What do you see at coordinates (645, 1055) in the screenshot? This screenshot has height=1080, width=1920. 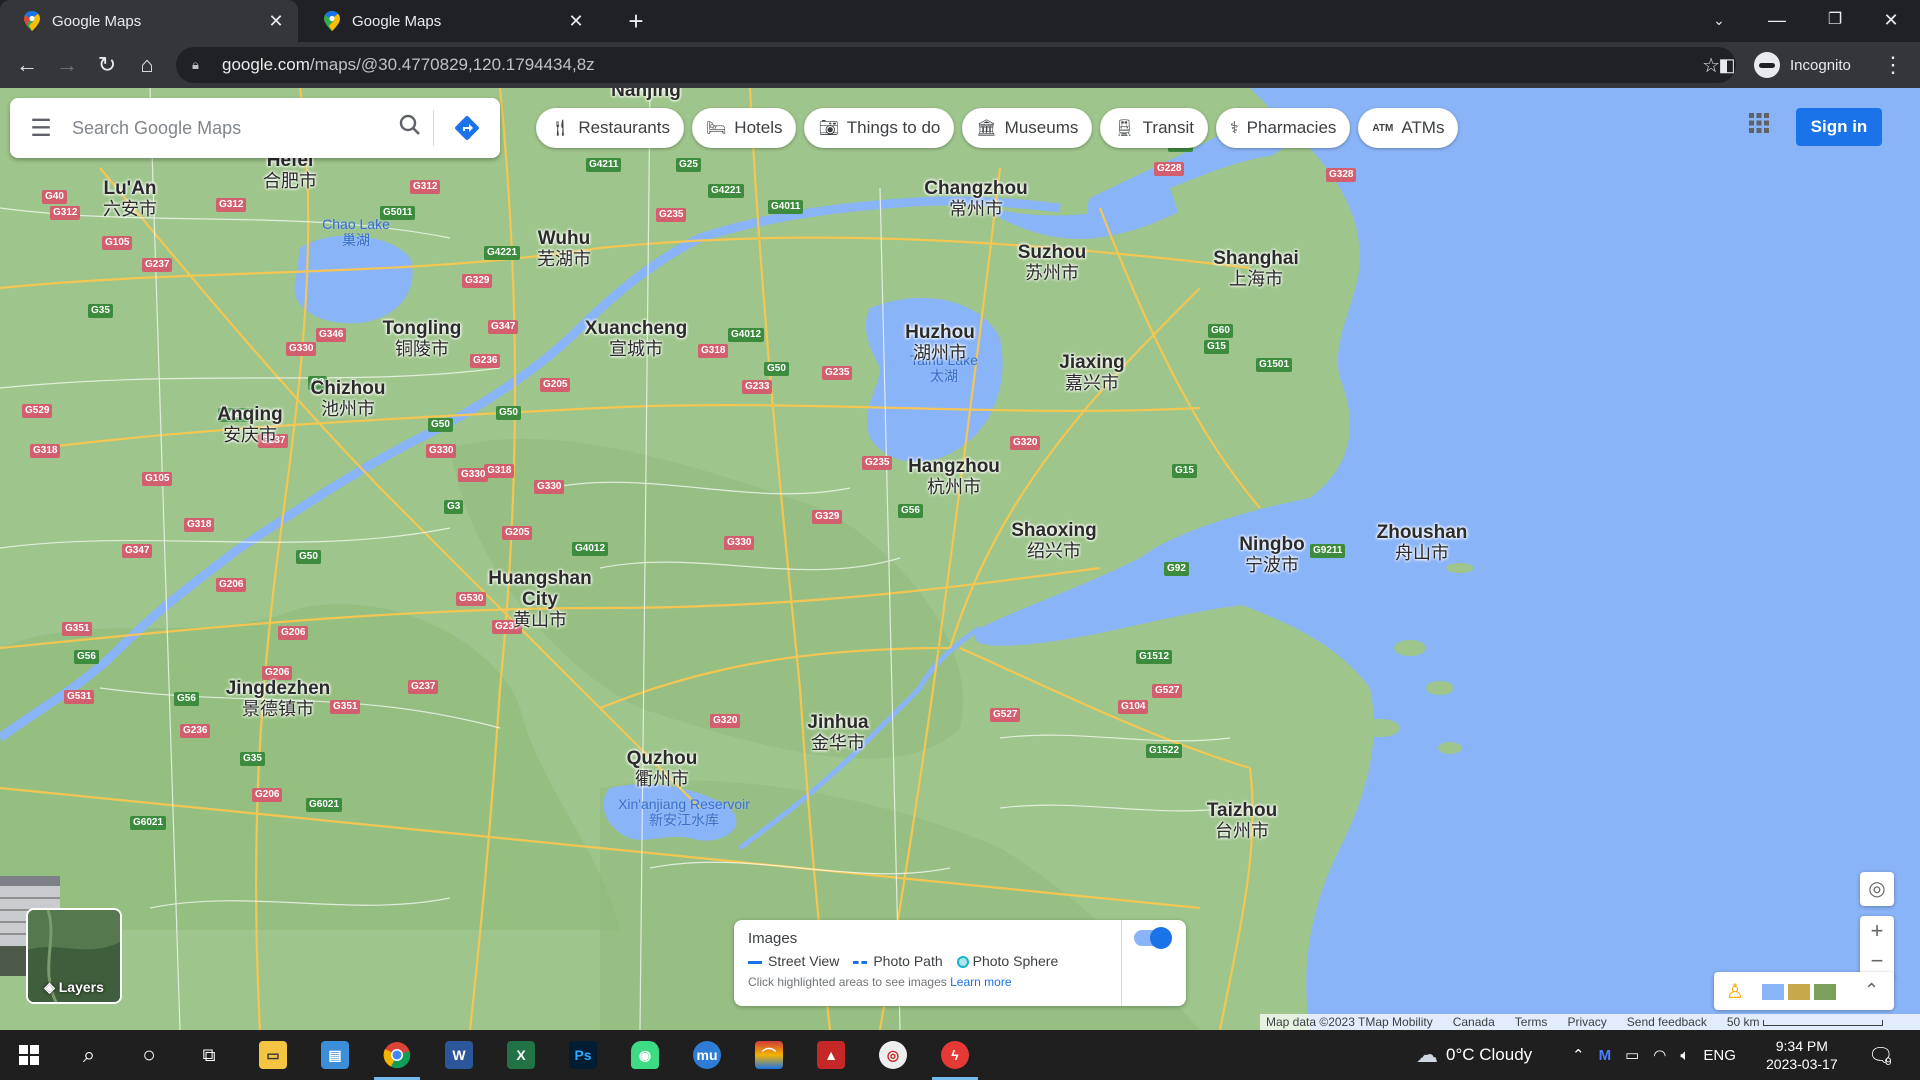 I see `app-android-icon: ◉` at bounding box center [645, 1055].